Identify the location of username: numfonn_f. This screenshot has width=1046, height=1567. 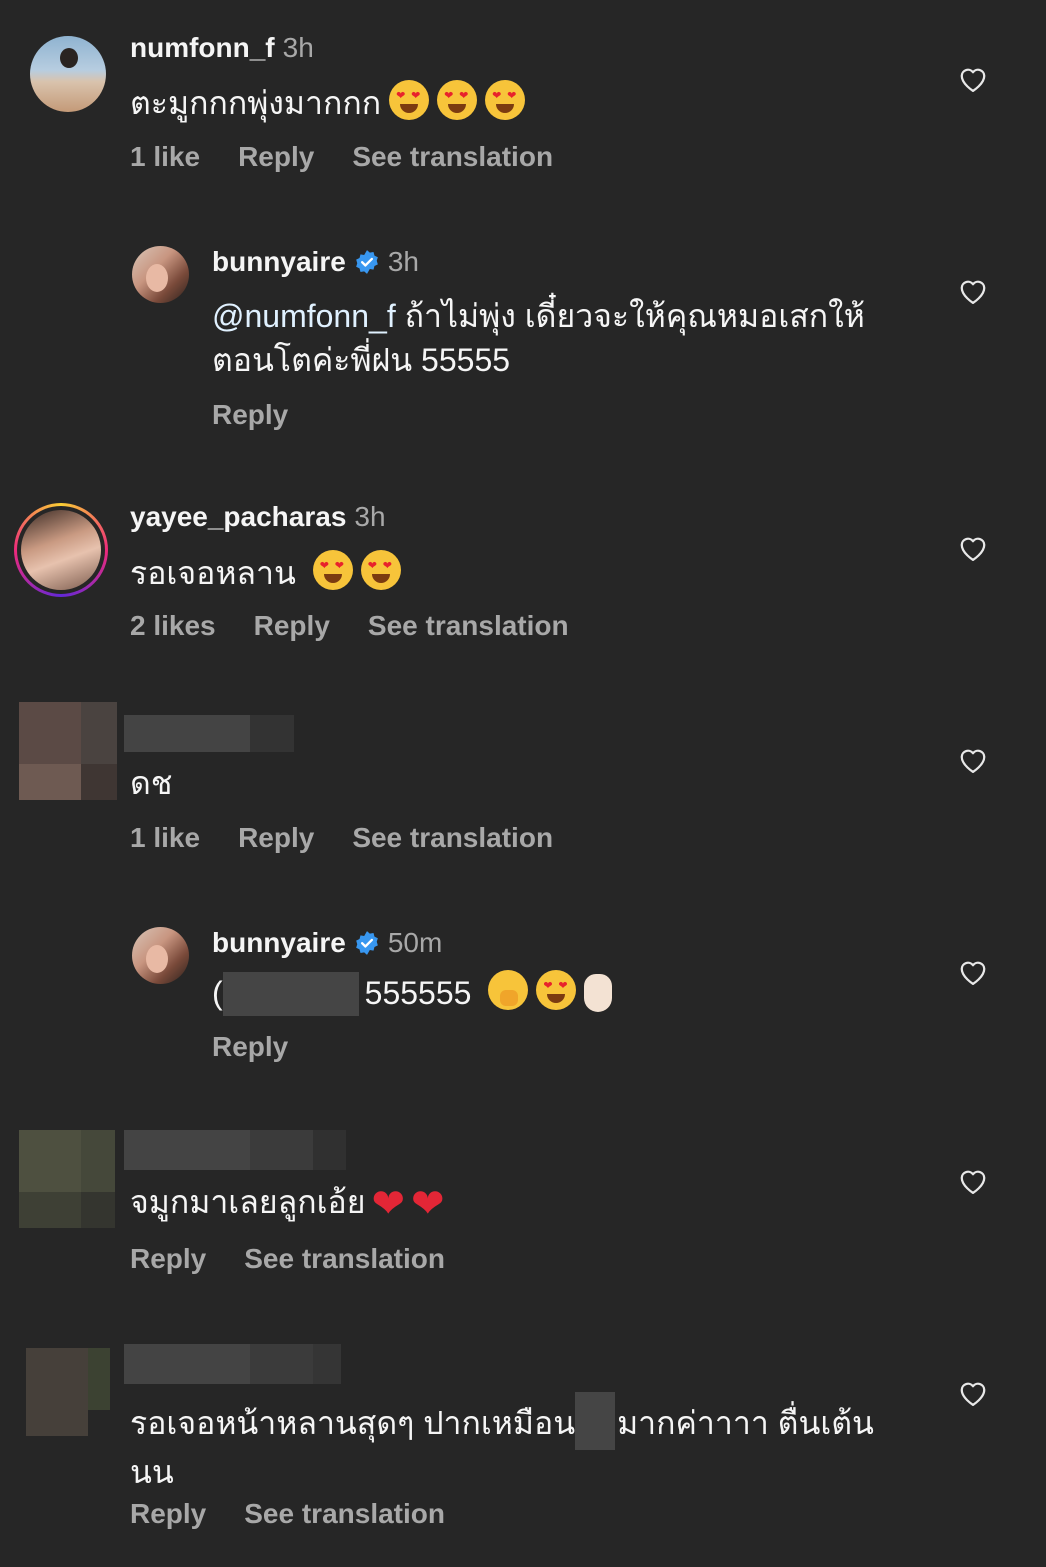
(202, 48).